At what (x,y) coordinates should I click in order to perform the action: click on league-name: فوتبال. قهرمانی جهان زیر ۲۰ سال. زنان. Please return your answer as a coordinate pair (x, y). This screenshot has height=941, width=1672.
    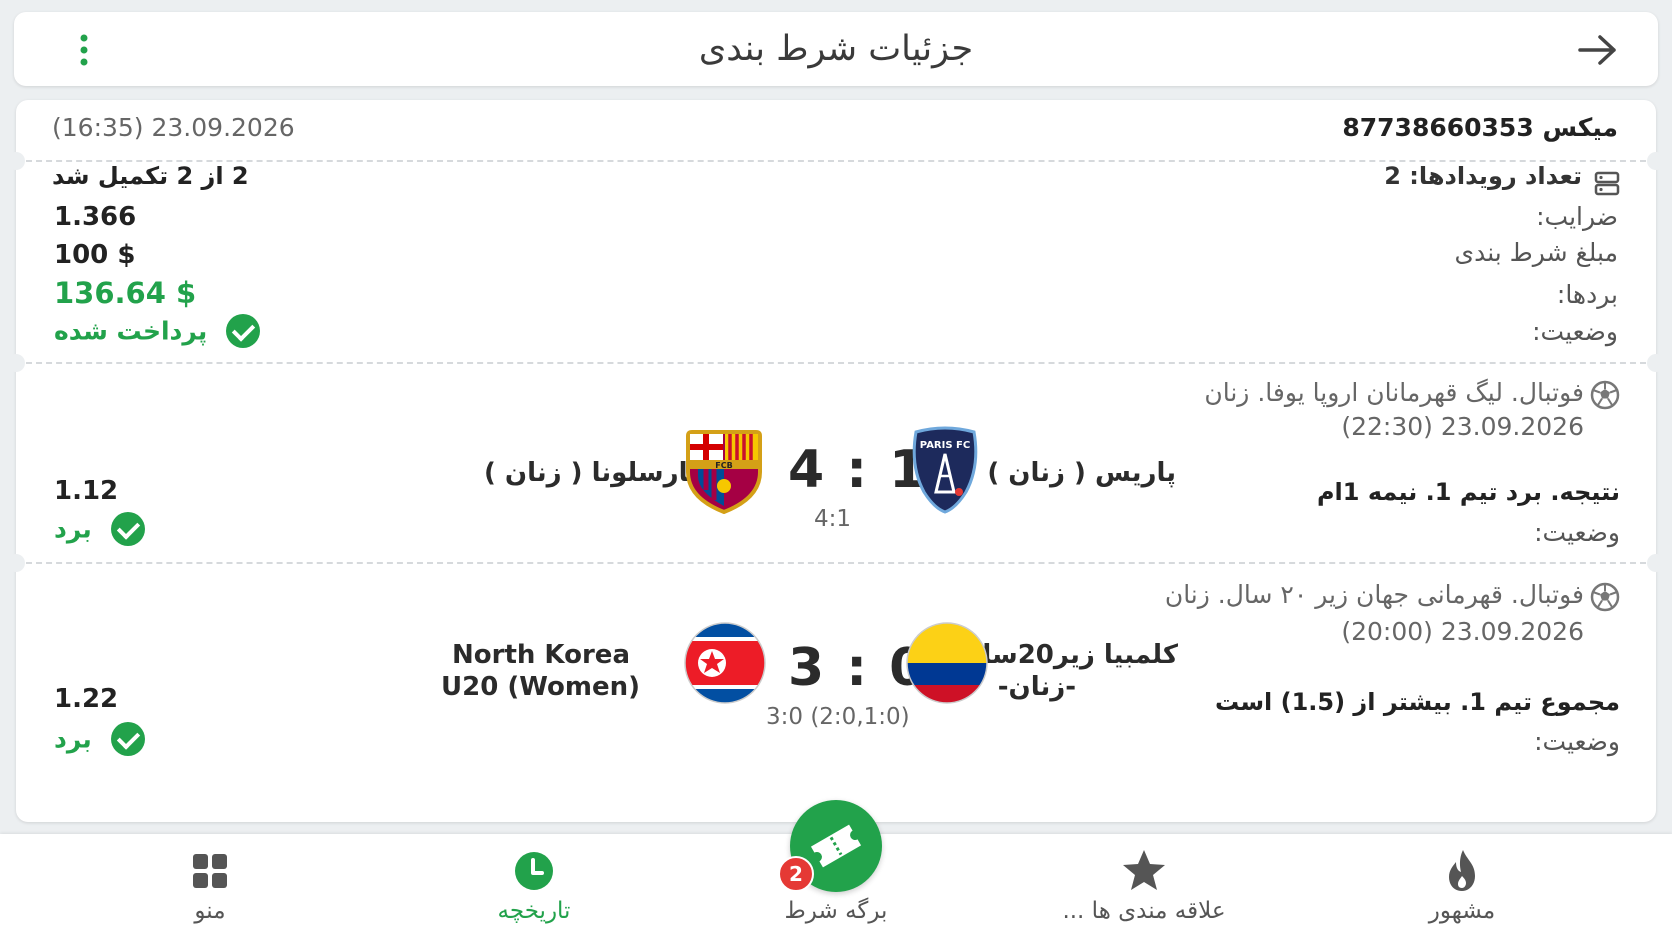
    Looking at the image, I should click on (1374, 594).